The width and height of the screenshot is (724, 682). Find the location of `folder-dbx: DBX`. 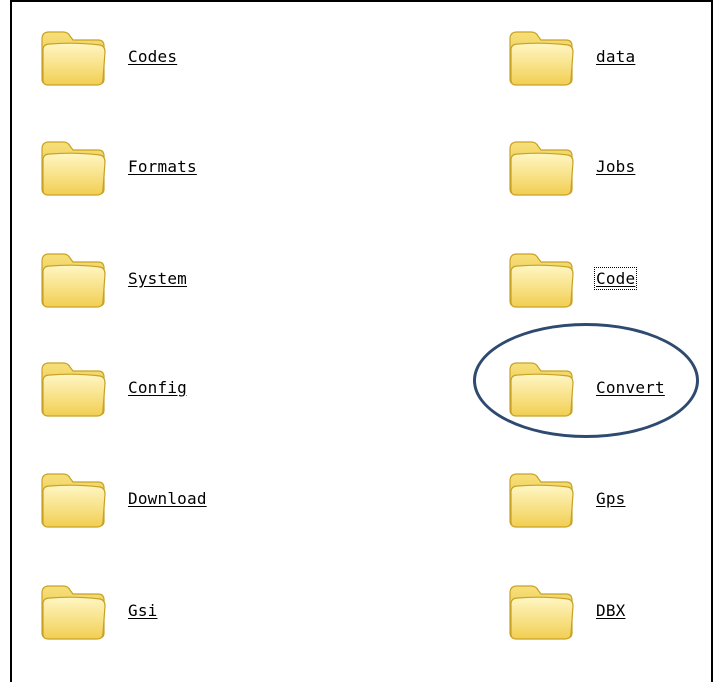

folder-dbx: DBX is located at coordinates (615, 610).